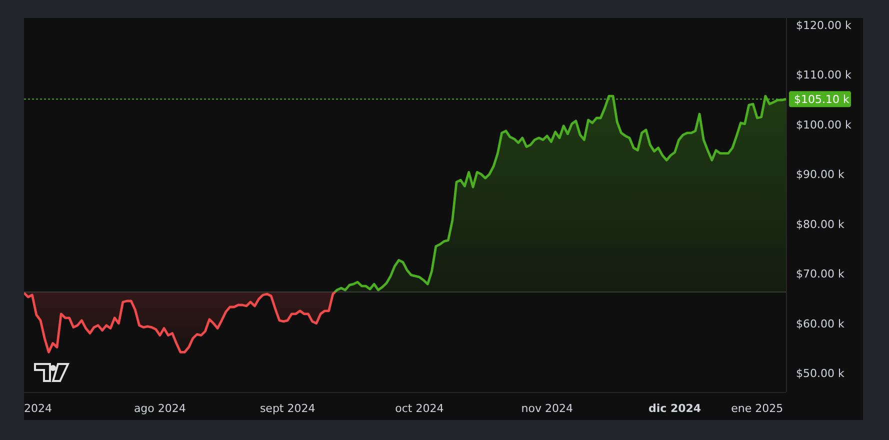  I want to click on axis-label: oct 2024, so click(419, 408).